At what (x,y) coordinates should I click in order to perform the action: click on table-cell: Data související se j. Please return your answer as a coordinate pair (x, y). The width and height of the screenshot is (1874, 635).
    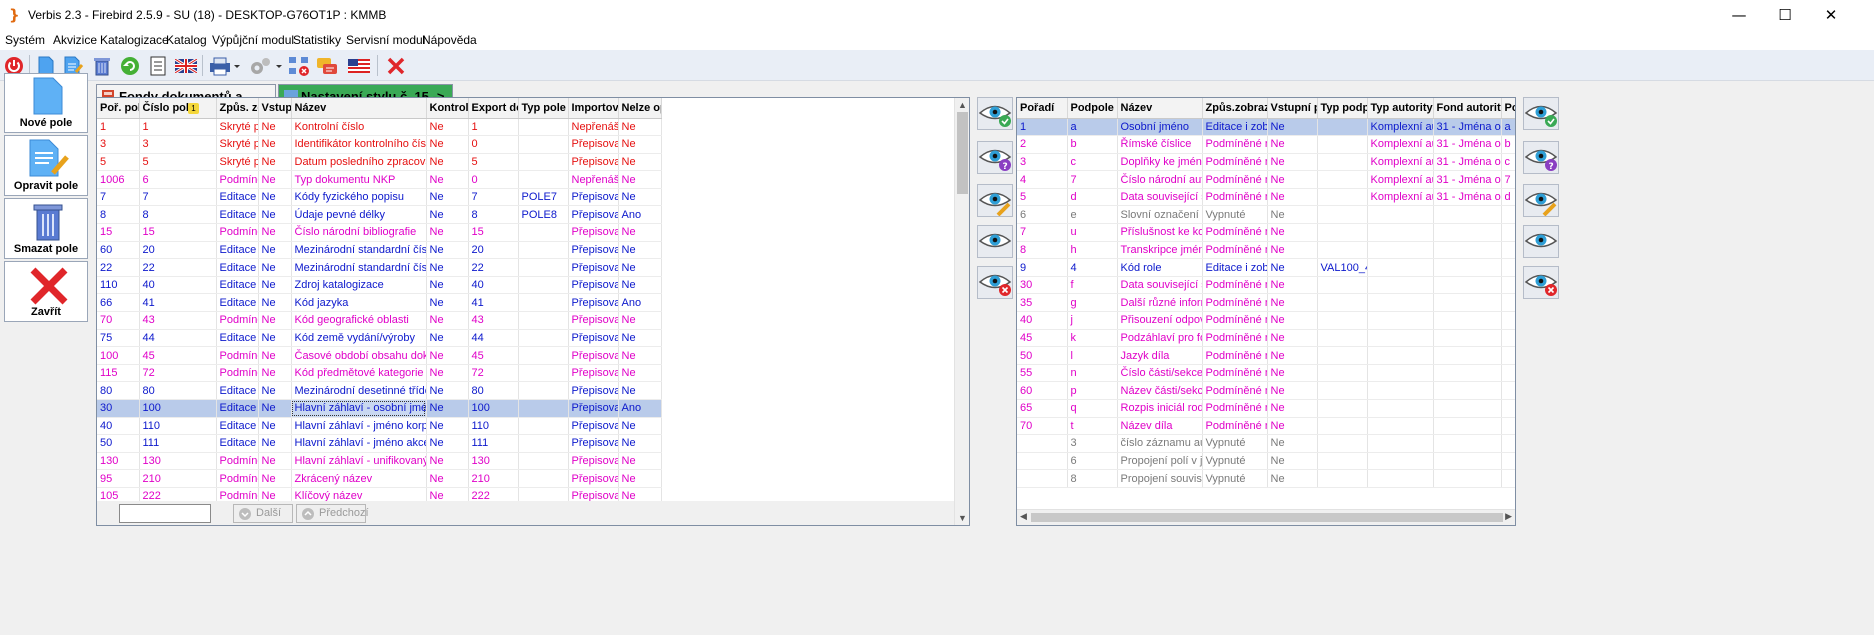
    Looking at the image, I should click on (1160, 197).